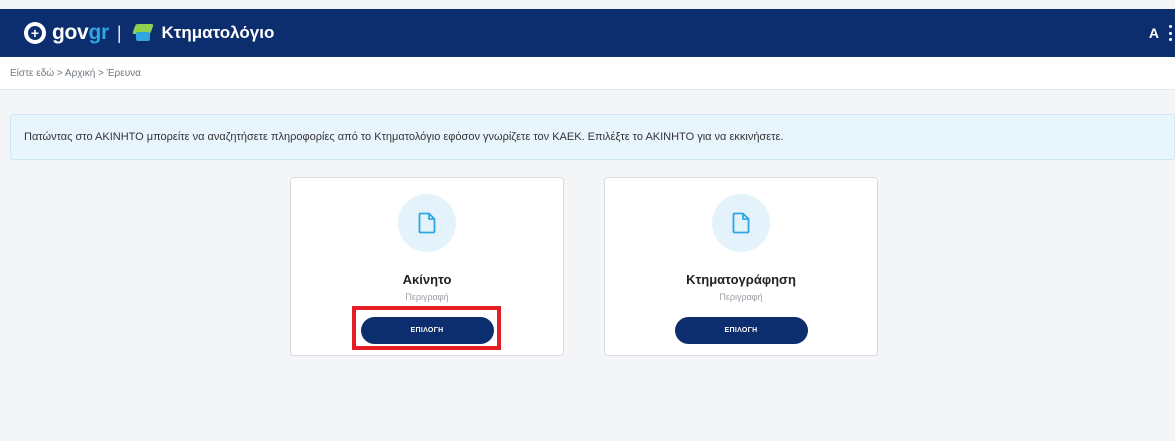 This screenshot has height=441, width=1175. Describe the element at coordinates (427, 279) in the screenshot. I see `card-title: Ακίνητο` at that location.